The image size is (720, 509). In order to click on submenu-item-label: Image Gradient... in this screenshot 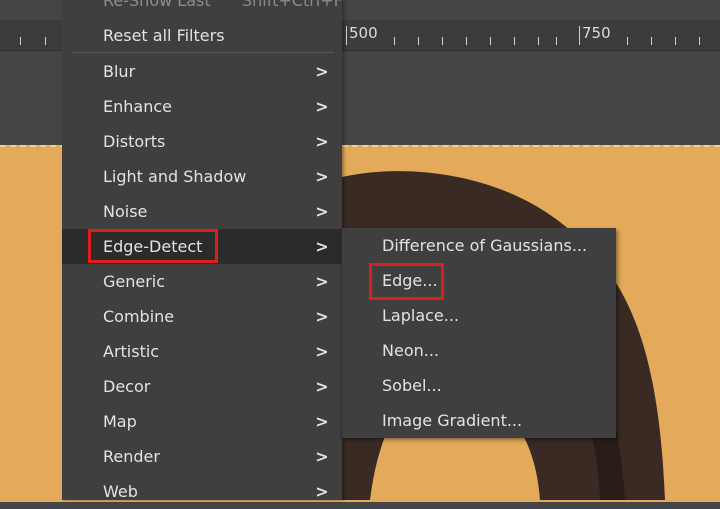, I will do `click(452, 420)`.